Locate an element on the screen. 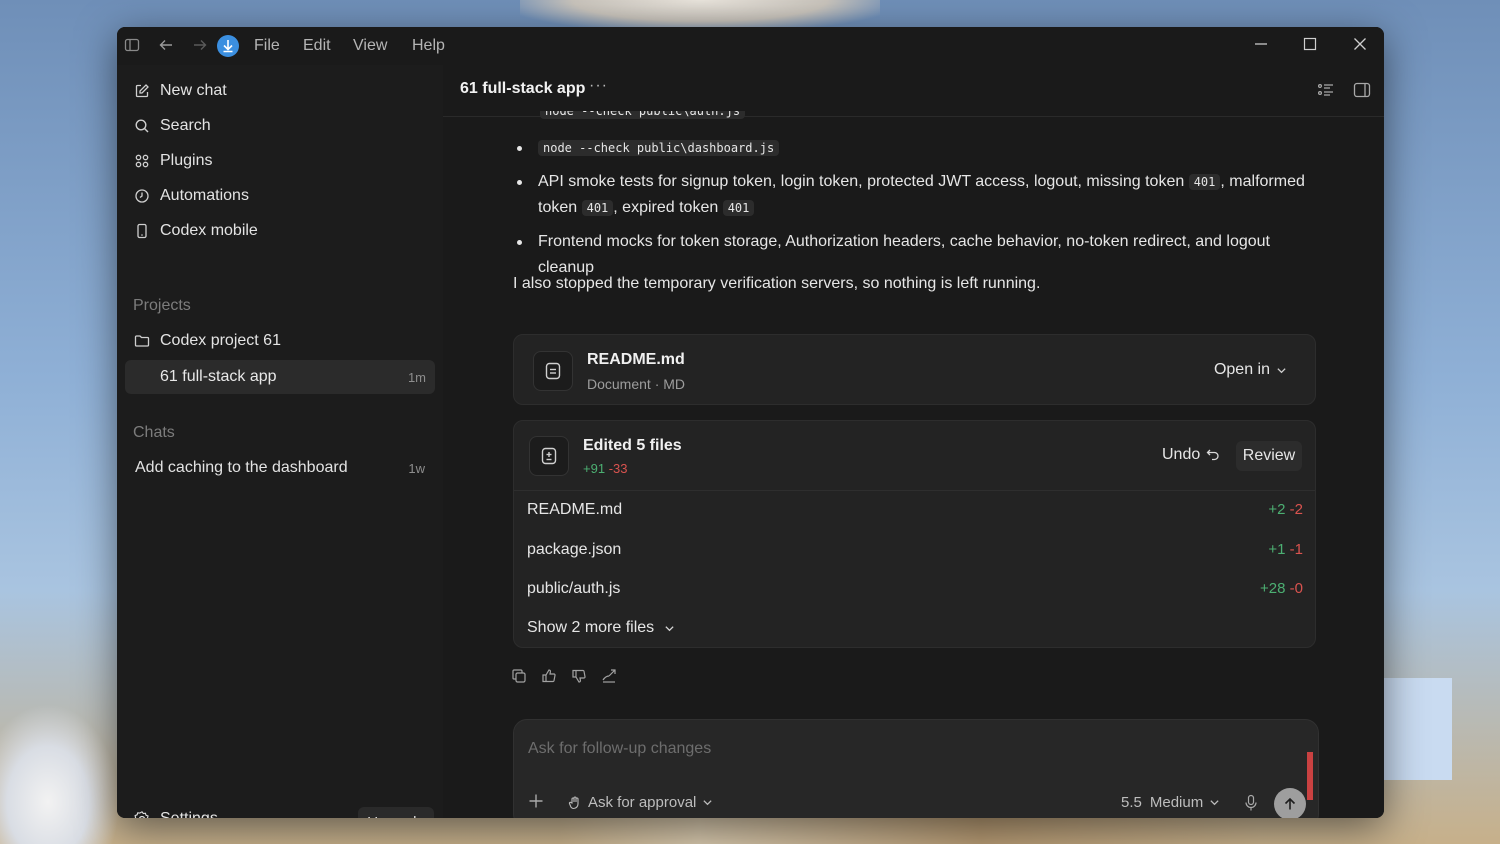 This screenshot has height=844, width=1500. page-title: 61 full-stack app is located at coordinates (523, 88).